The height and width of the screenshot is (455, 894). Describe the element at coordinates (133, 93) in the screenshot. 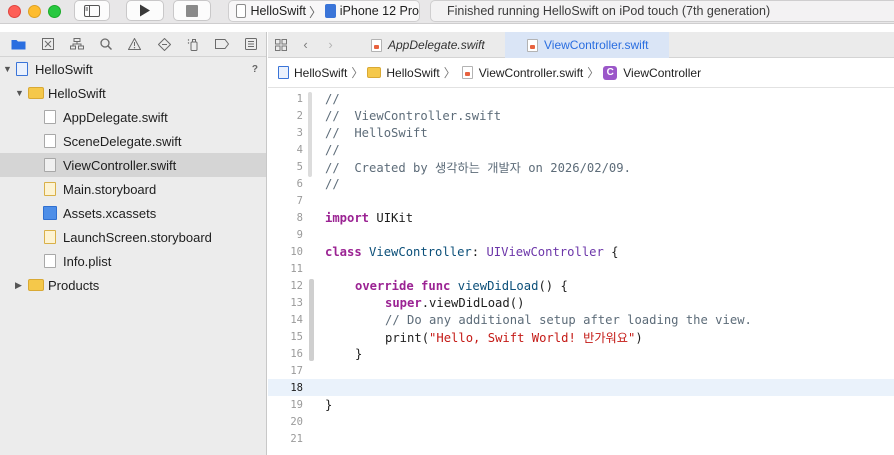

I see `tree-row-group: ▼ HelloSwift` at that location.